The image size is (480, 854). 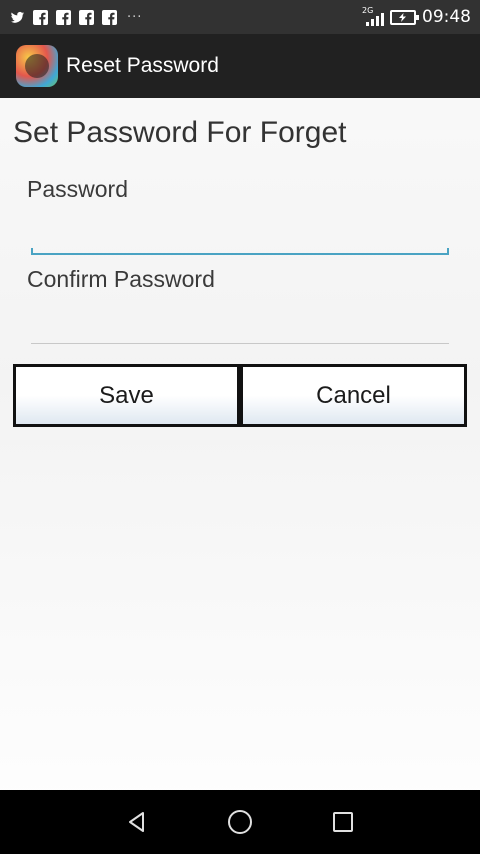 I want to click on recents-icon, so click(x=342, y=822).